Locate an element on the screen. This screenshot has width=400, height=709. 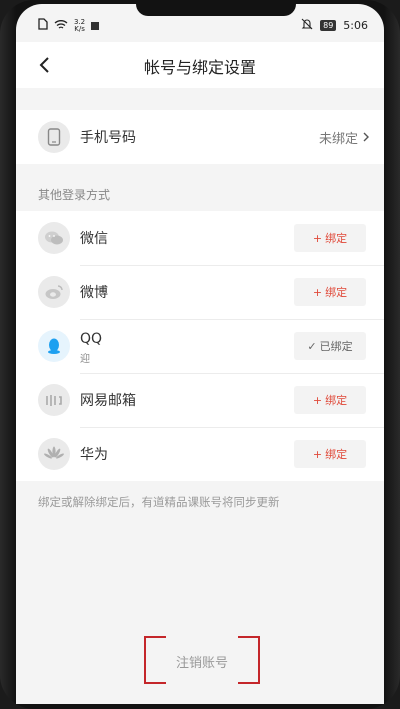
wifi-icon is located at coordinates (61, 26).